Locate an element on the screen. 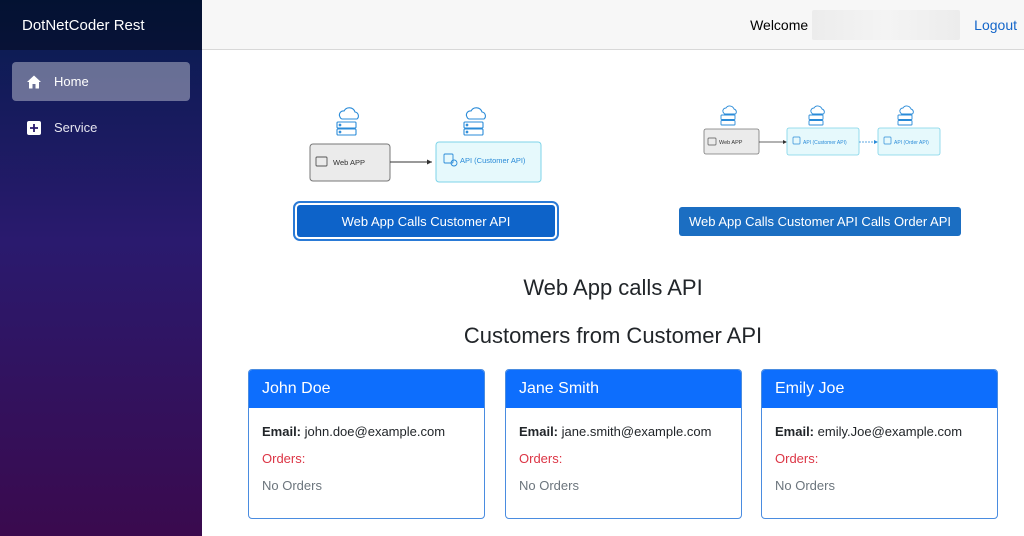 Image resolution: width=1024 pixels, height=536 pixels. diagram-web-app-label: Web APP is located at coordinates (349, 162).